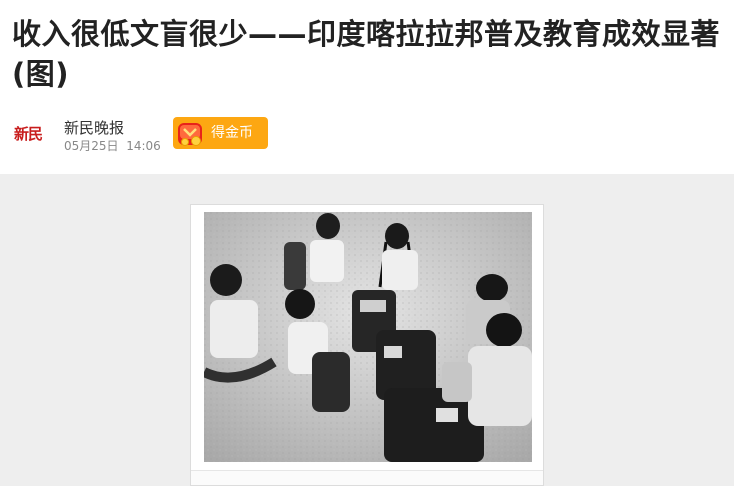 Image resolution: width=734 pixels, height=486 pixels. Describe the element at coordinates (367, 477) in the screenshot. I see `photo-caption-strip` at that location.